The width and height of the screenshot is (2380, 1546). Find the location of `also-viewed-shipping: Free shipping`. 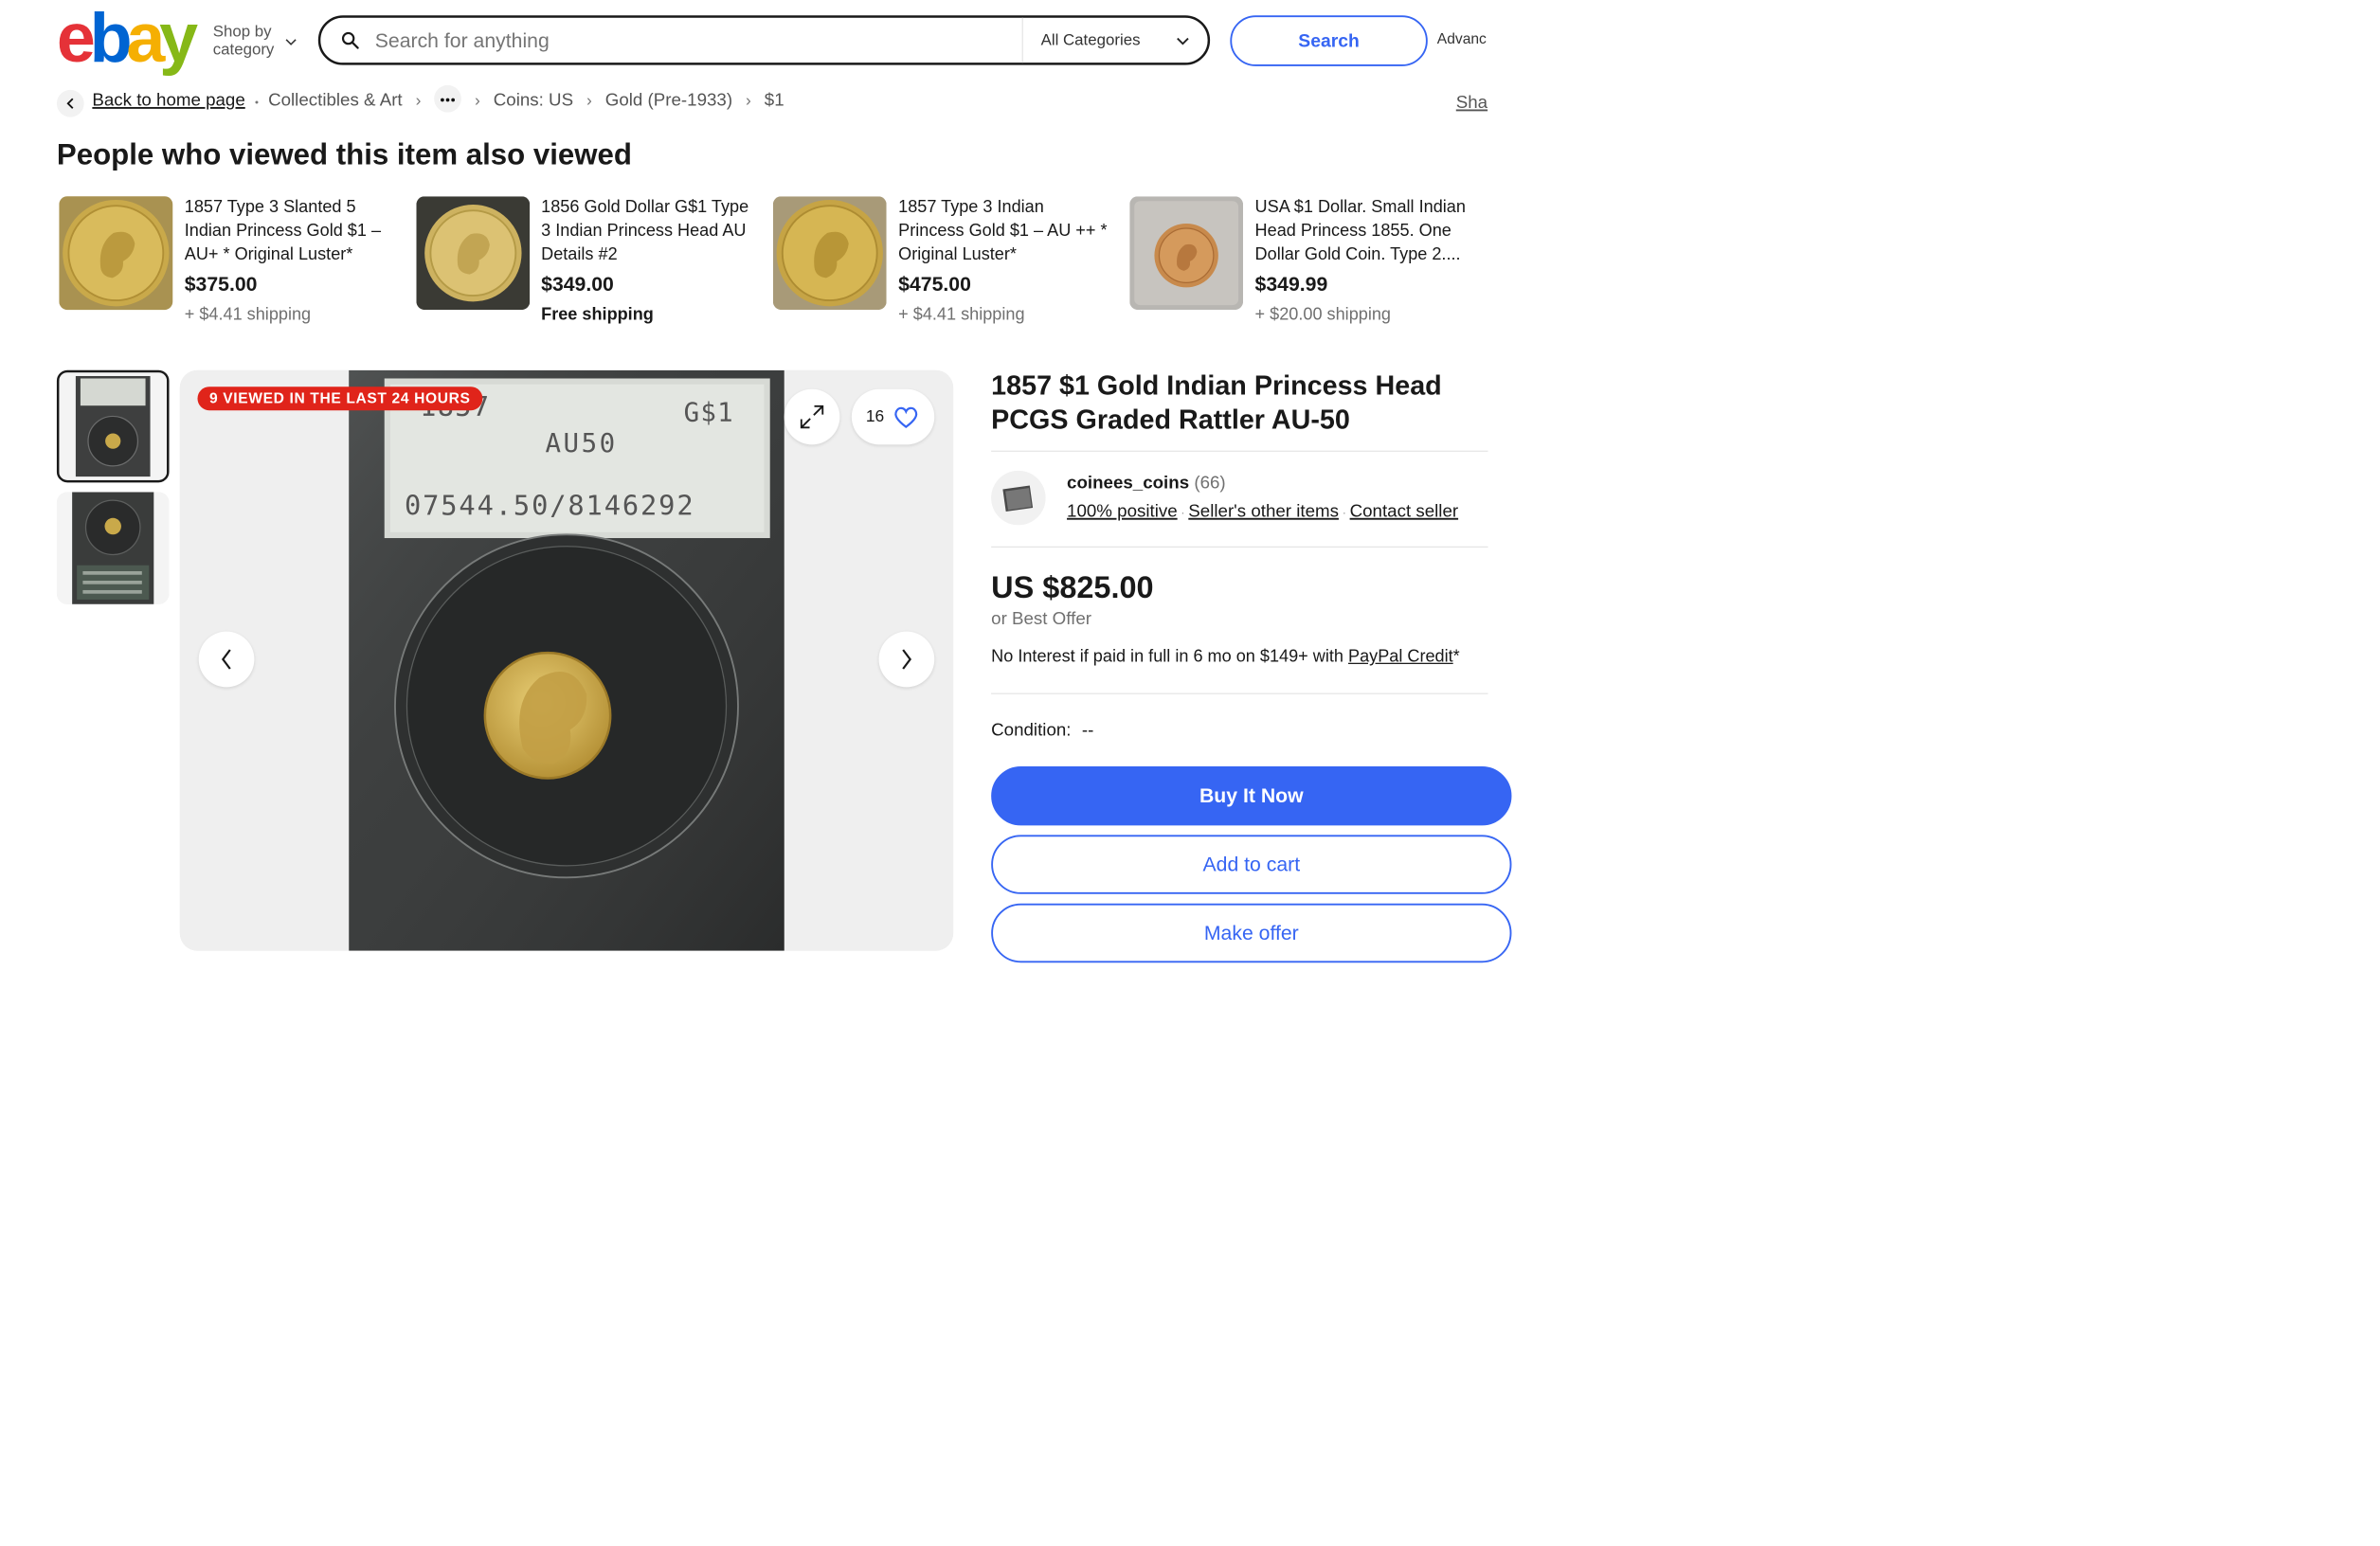

also-viewed-shipping: Free shipping is located at coordinates (597, 315).